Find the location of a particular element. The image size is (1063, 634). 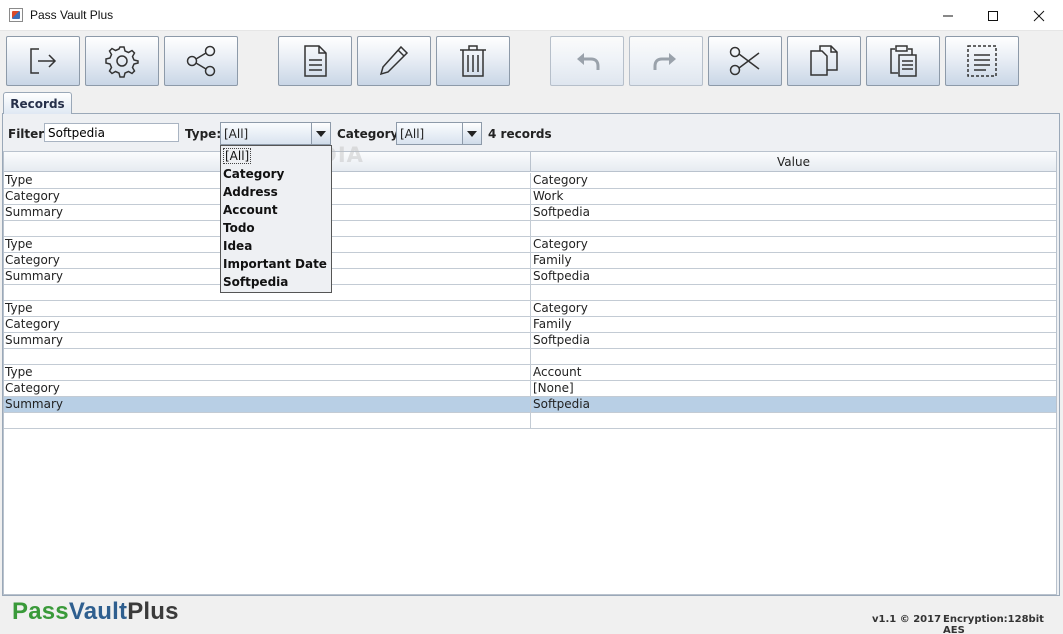

filter-input is located at coordinates (111, 132).